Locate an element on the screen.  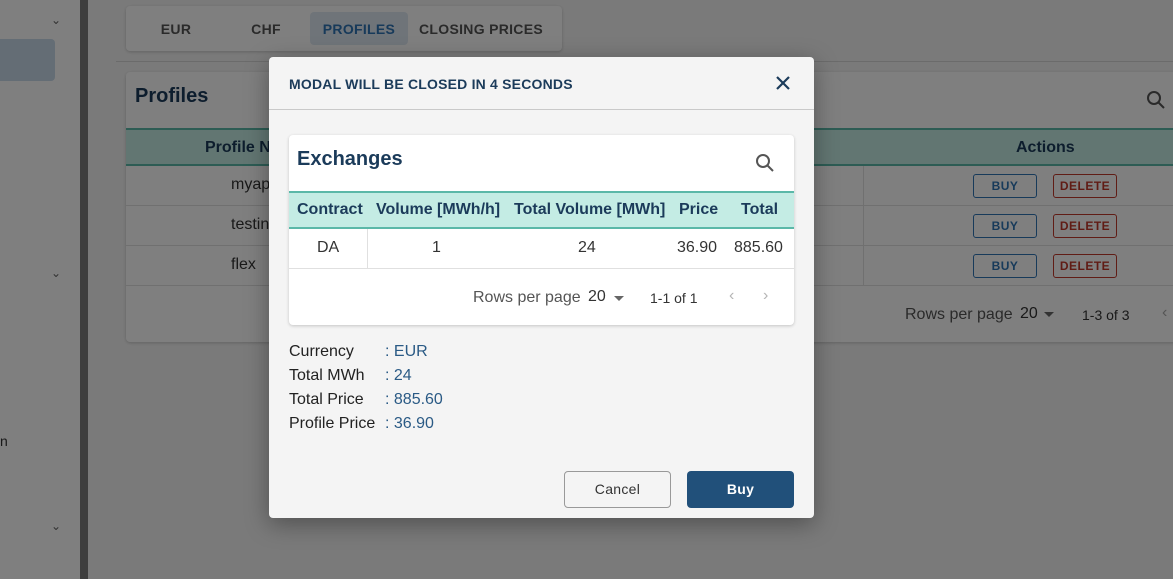
summary-value: : EUR is located at coordinates (406, 351).